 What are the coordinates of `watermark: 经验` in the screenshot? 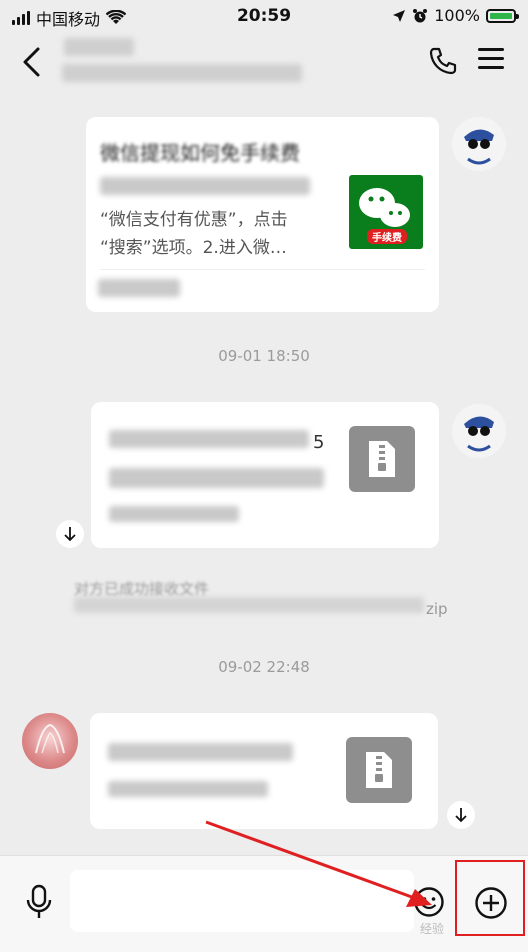 It's located at (432, 929).